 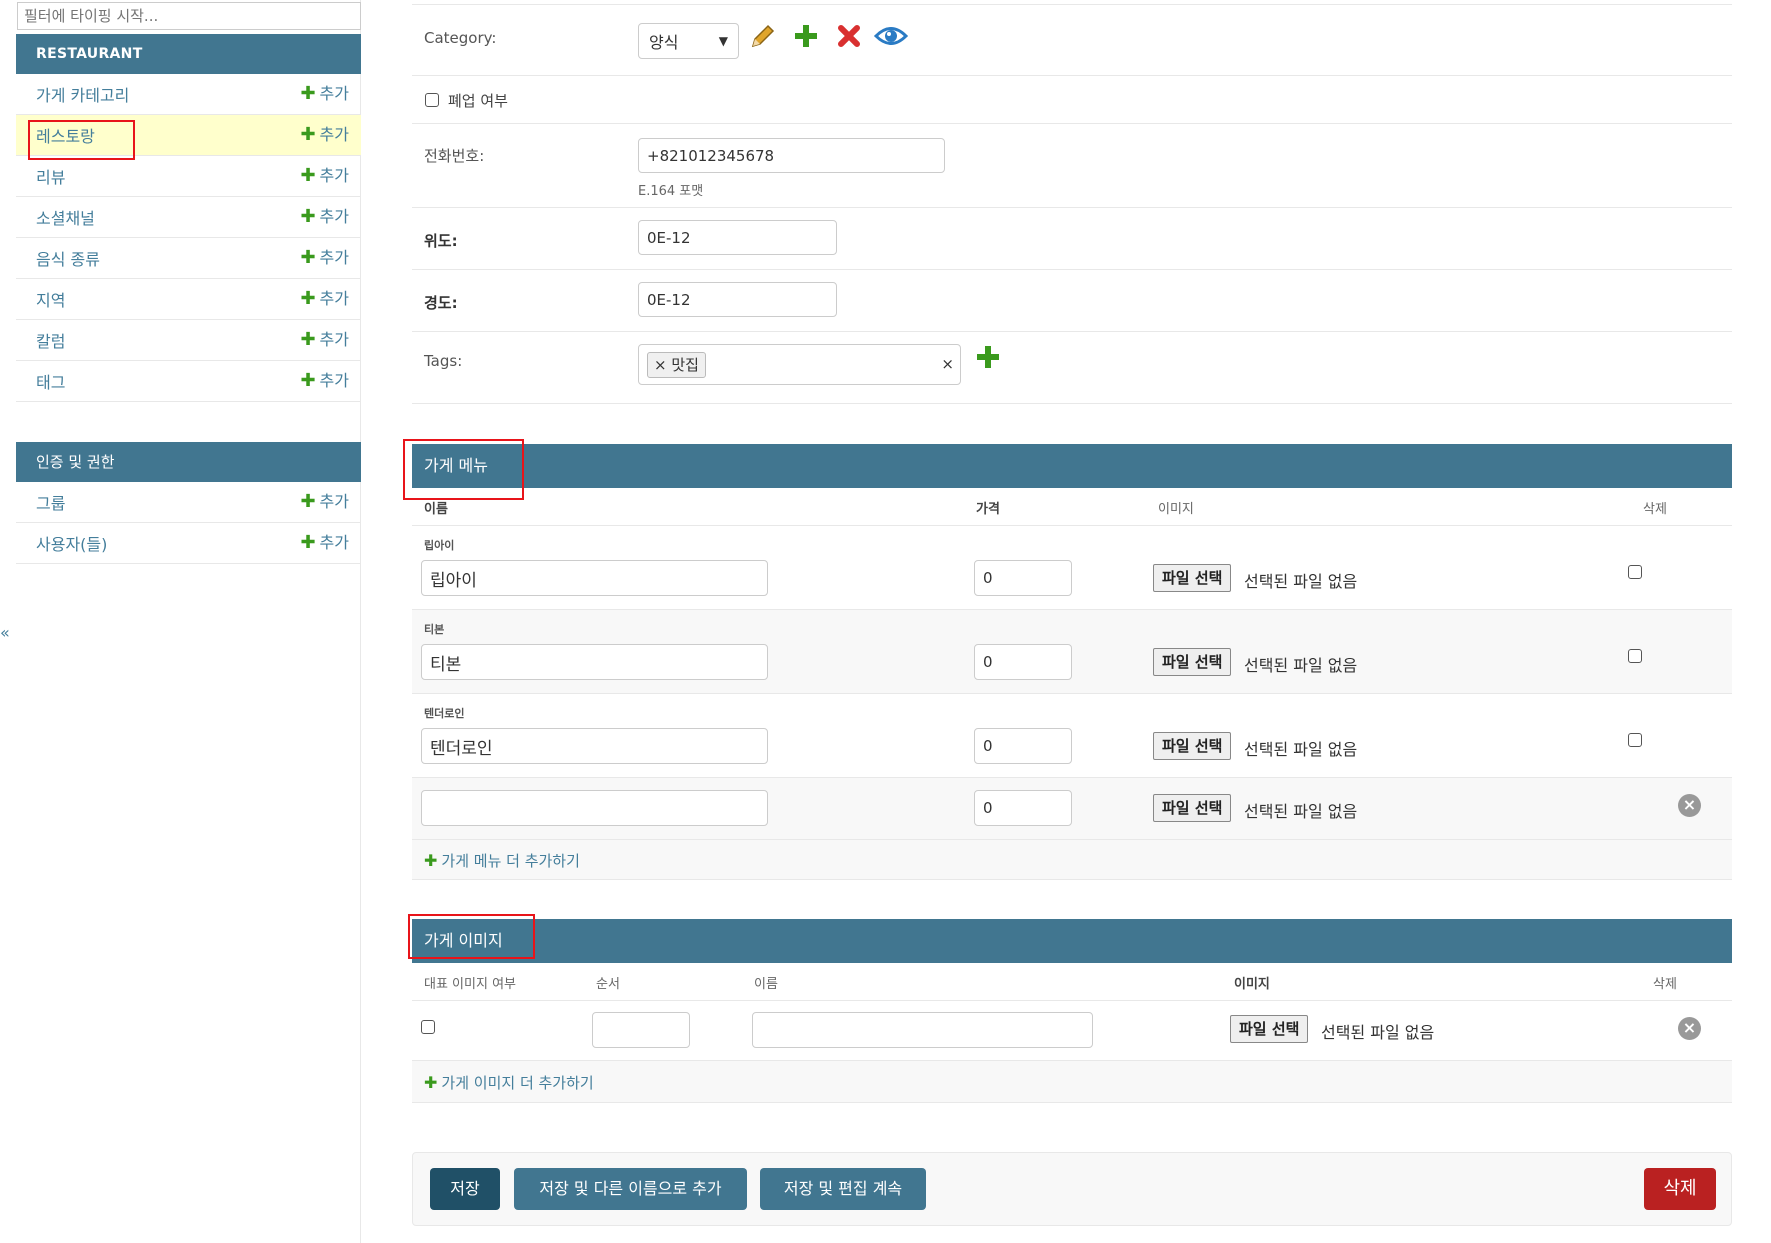 What do you see at coordinates (50, 381) in the screenshot?
I see `sidebar-item-label: 태그` at bounding box center [50, 381].